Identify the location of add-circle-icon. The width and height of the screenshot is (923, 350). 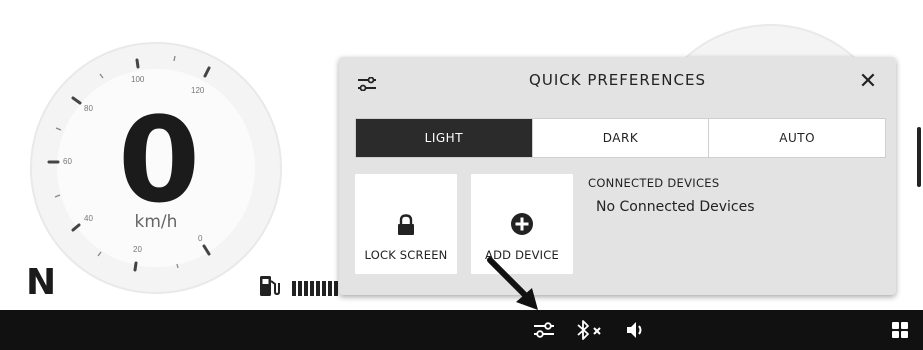
(522, 224).